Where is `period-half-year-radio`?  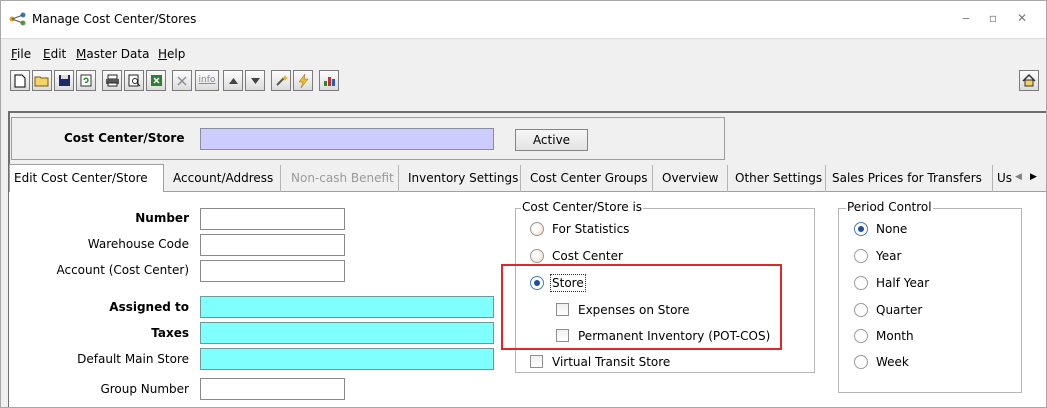 period-half-year-radio is located at coordinates (861, 283).